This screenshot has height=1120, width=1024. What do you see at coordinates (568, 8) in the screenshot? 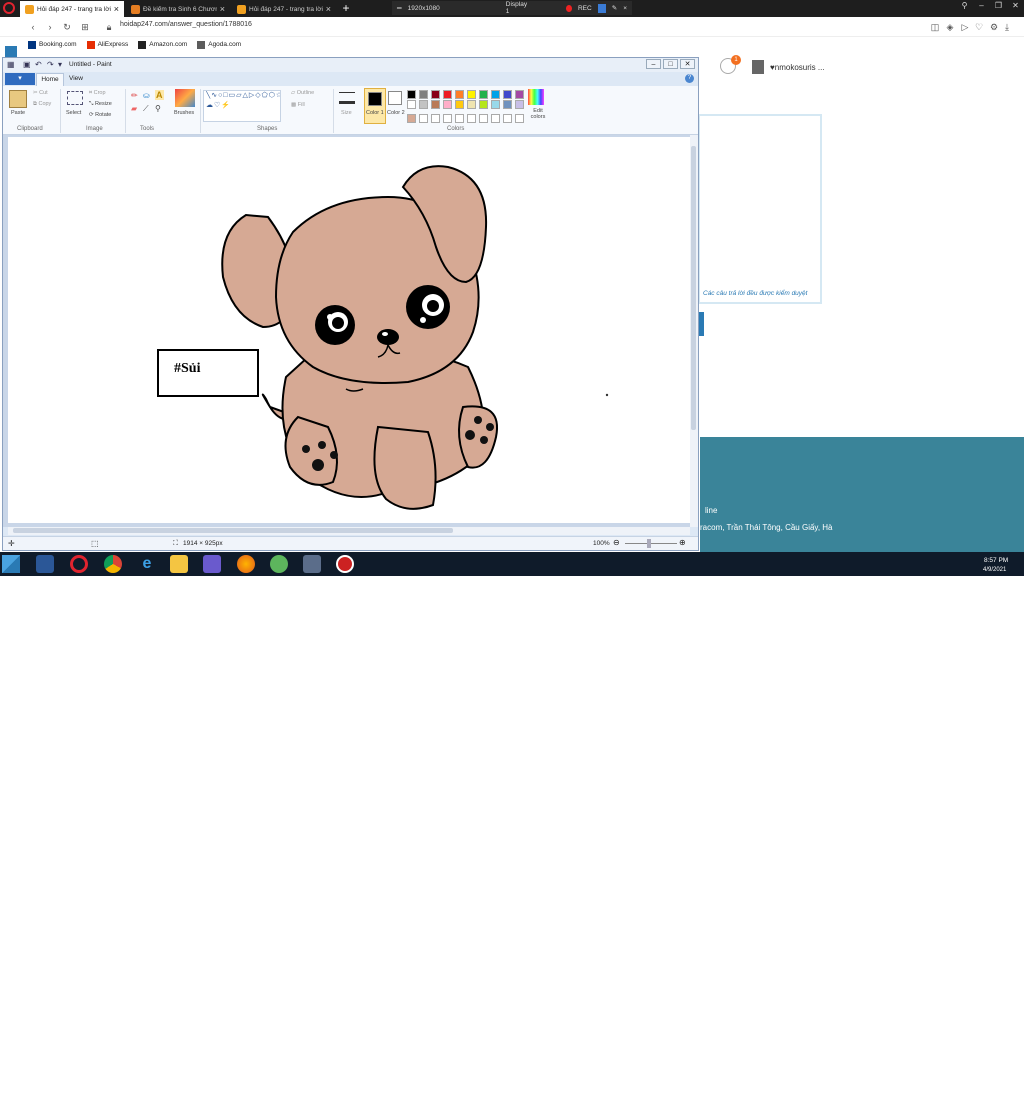
I see `record-icon` at bounding box center [568, 8].